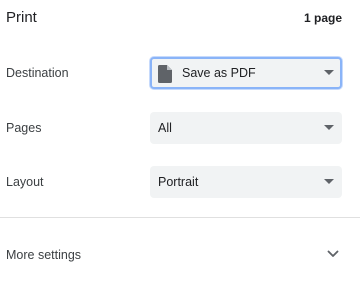 The image size is (360, 292). What do you see at coordinates (21, 17) in the screenshot?
I see `page-title: Print` at bounding box center [21, 17].